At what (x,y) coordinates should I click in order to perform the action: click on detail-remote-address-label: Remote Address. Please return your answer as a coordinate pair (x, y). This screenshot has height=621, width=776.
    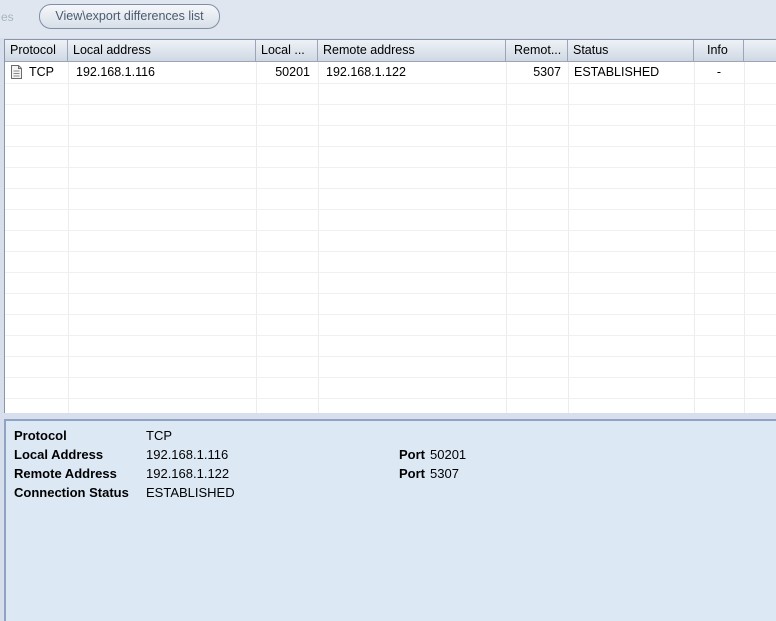
    Looking at the image, I should click on (65, 473).